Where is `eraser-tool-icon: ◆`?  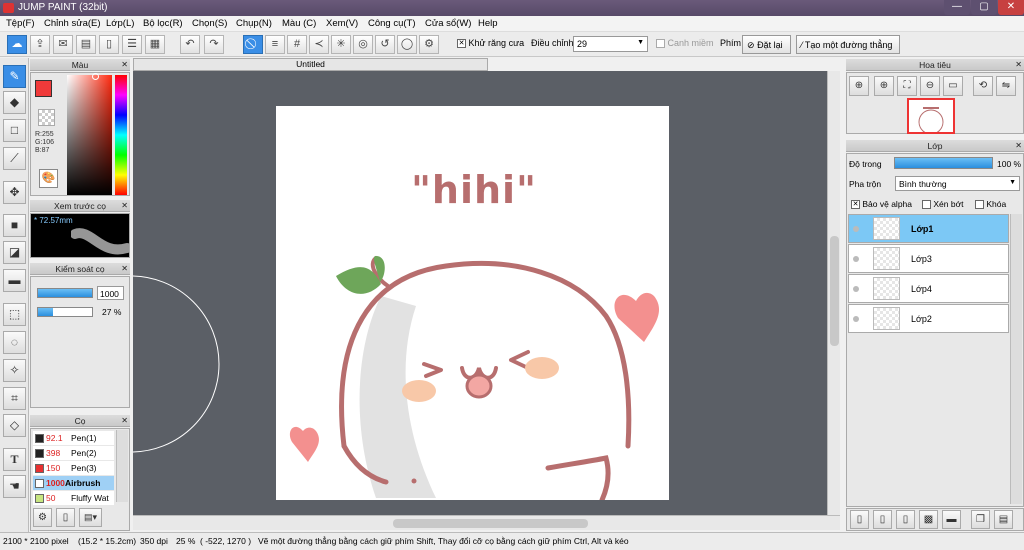
eraser-tool-icon: ◆ is located at coordinates (14, 102).